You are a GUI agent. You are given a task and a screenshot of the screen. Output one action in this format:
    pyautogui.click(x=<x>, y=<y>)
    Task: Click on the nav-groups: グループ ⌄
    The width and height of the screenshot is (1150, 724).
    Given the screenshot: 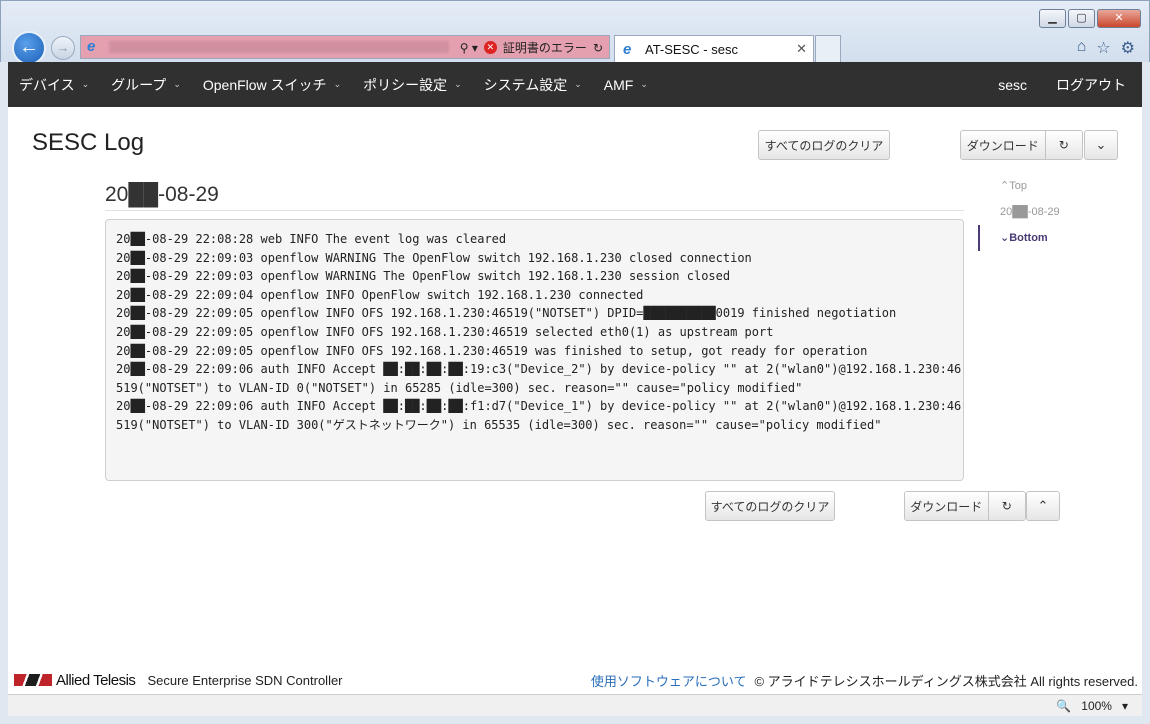 What is the action you would take?
    pyautogui.click(x=146, y=85)
    